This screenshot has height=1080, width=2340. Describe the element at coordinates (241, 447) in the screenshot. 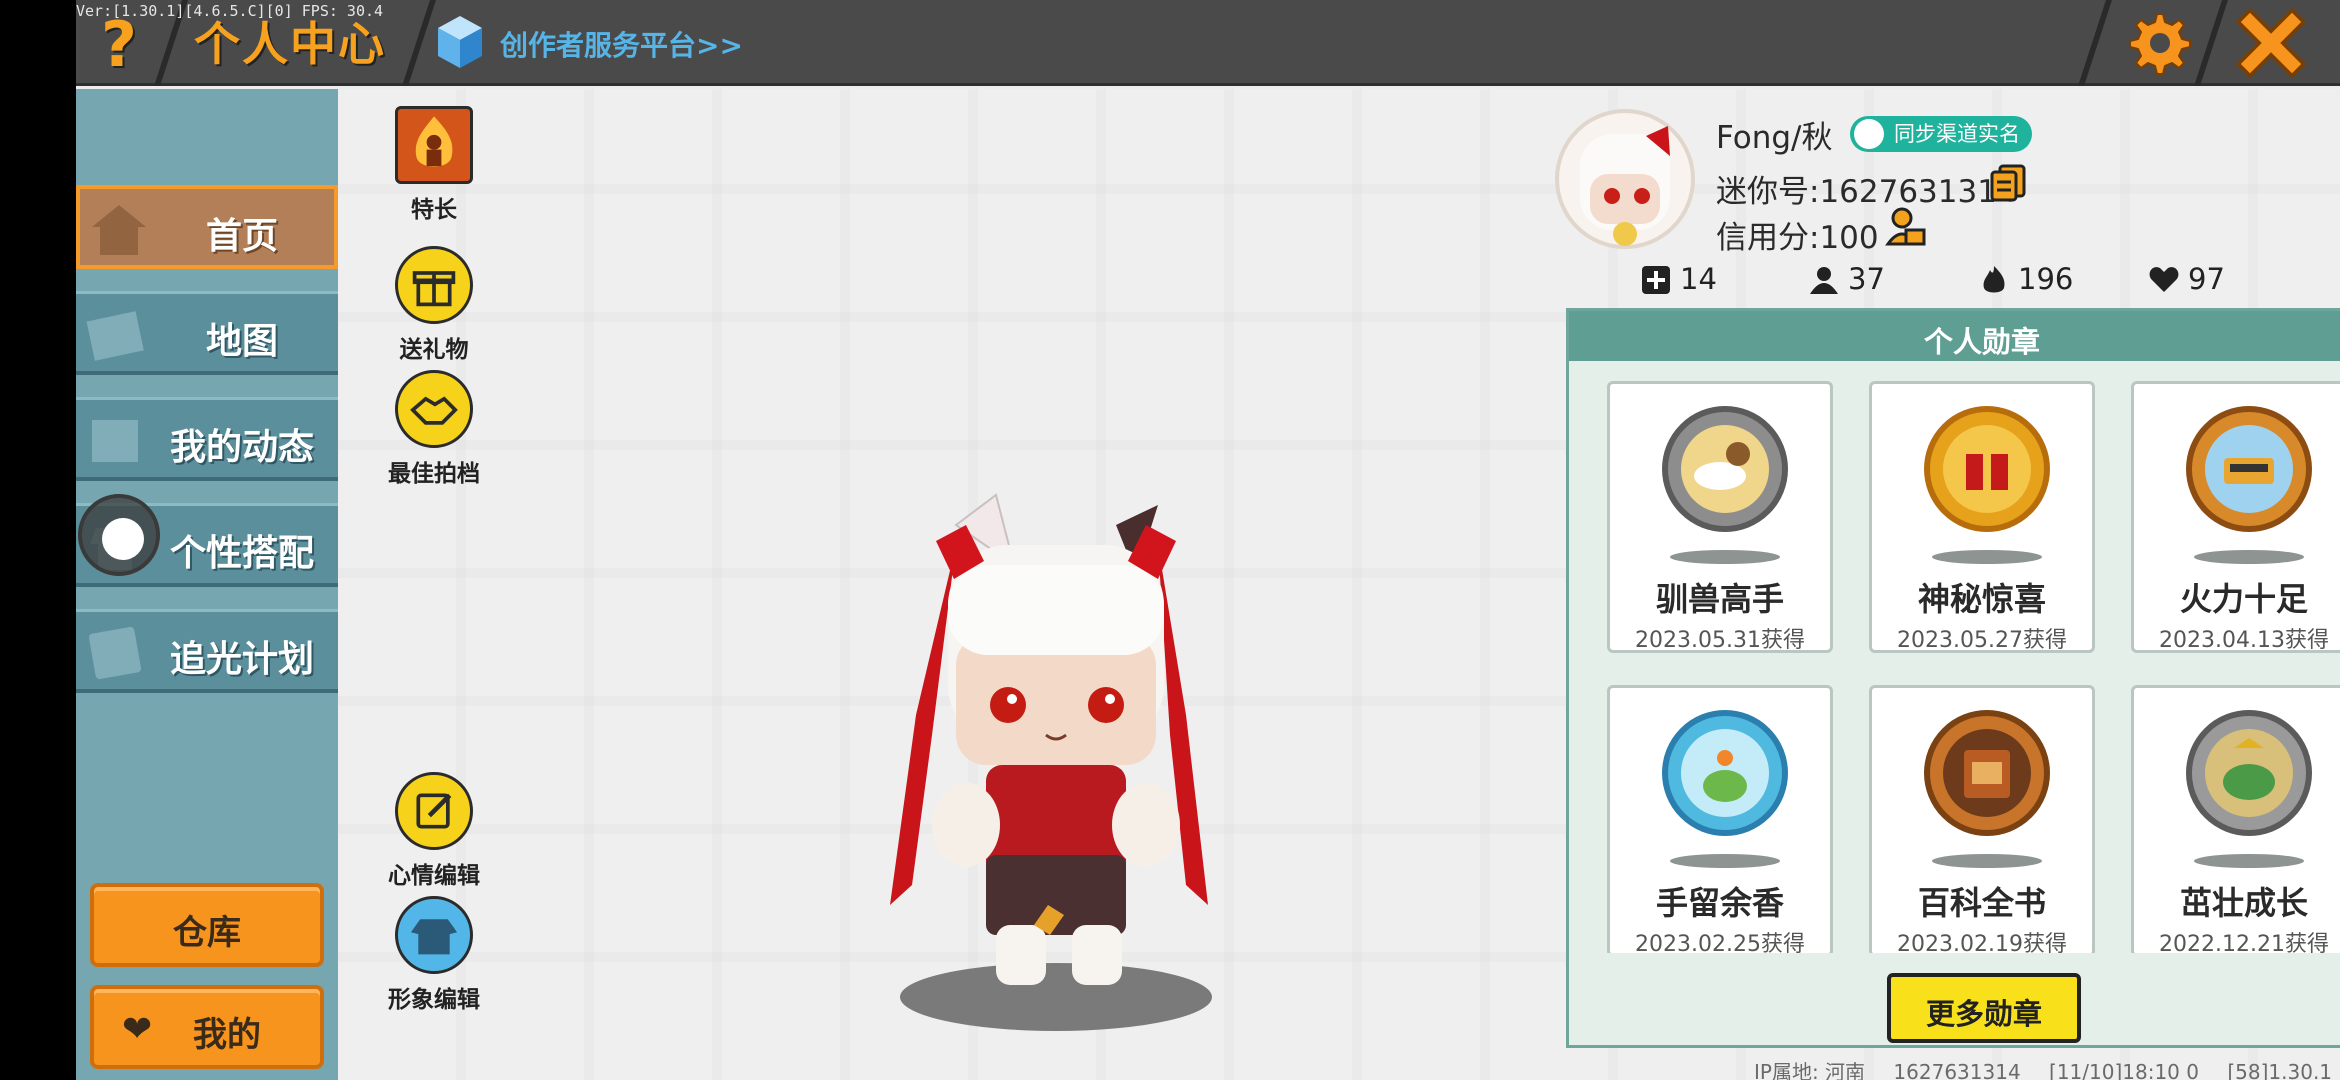

I see `sidebar-item-label: 我的动态` at that location.